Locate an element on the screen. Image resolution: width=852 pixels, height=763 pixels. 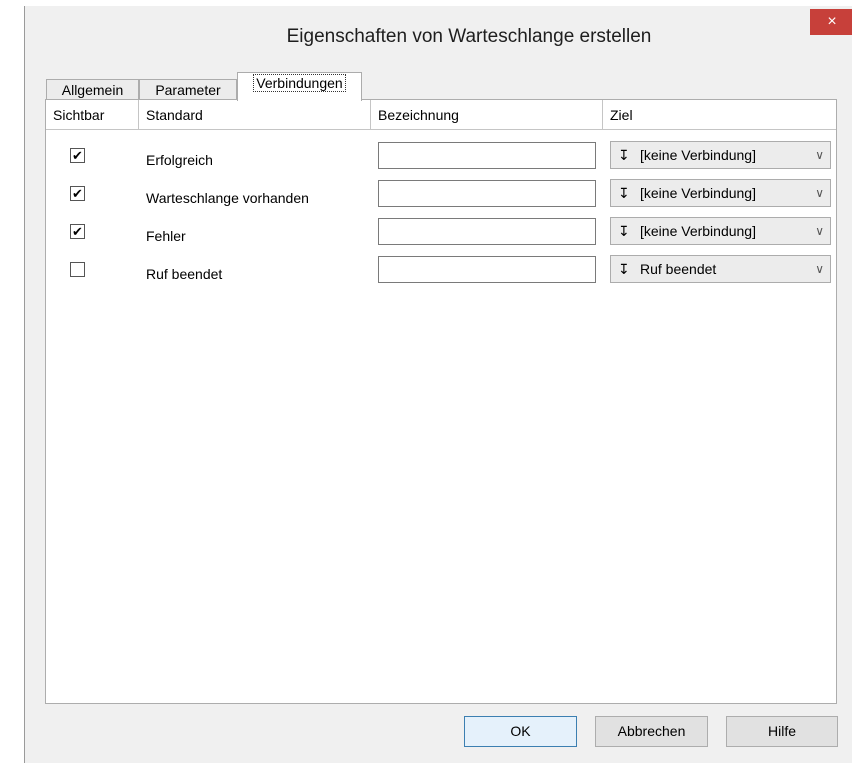
tab-parameter: Parameter is located at coordinates (188, 89).